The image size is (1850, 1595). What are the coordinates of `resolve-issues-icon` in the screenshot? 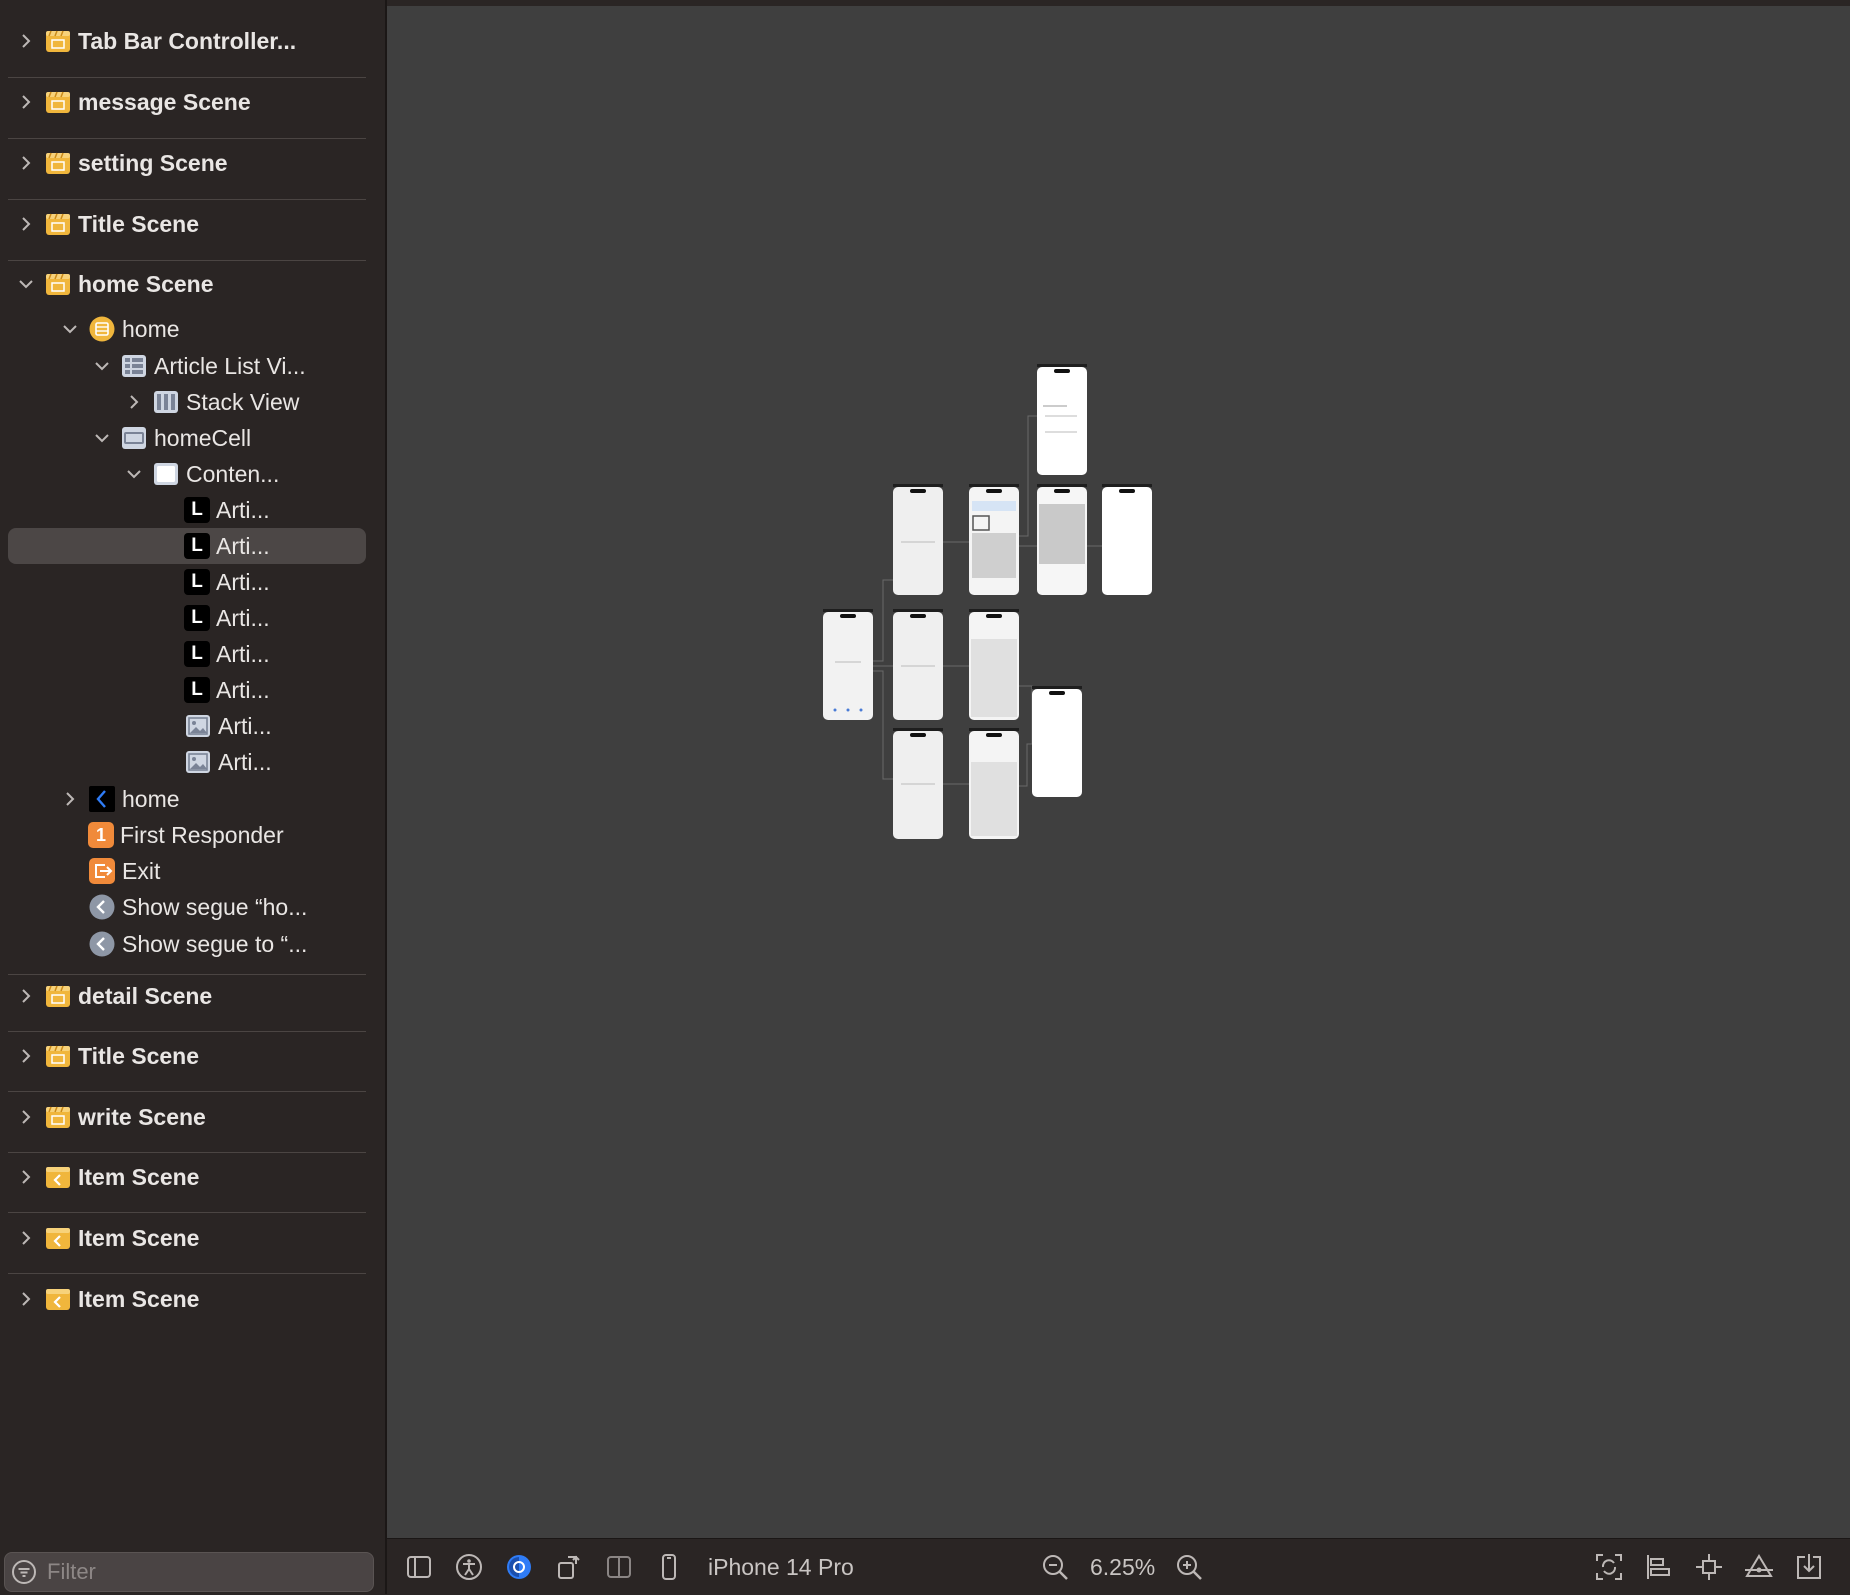 It's located at (1759, 1567).